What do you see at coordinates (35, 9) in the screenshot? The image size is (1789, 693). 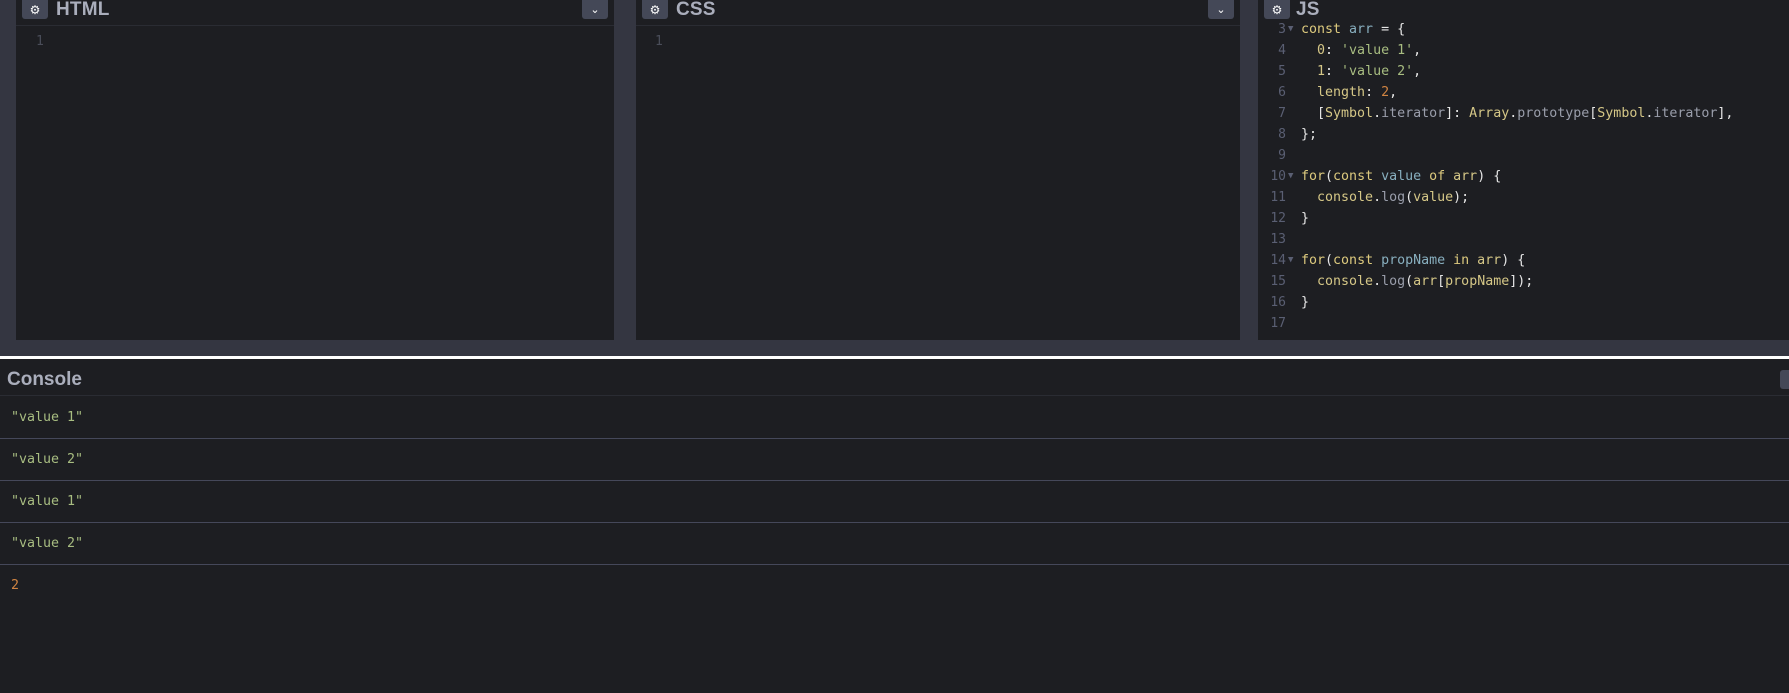 I see `html-settings-button: ⚙` at bounding box center [35, 9].